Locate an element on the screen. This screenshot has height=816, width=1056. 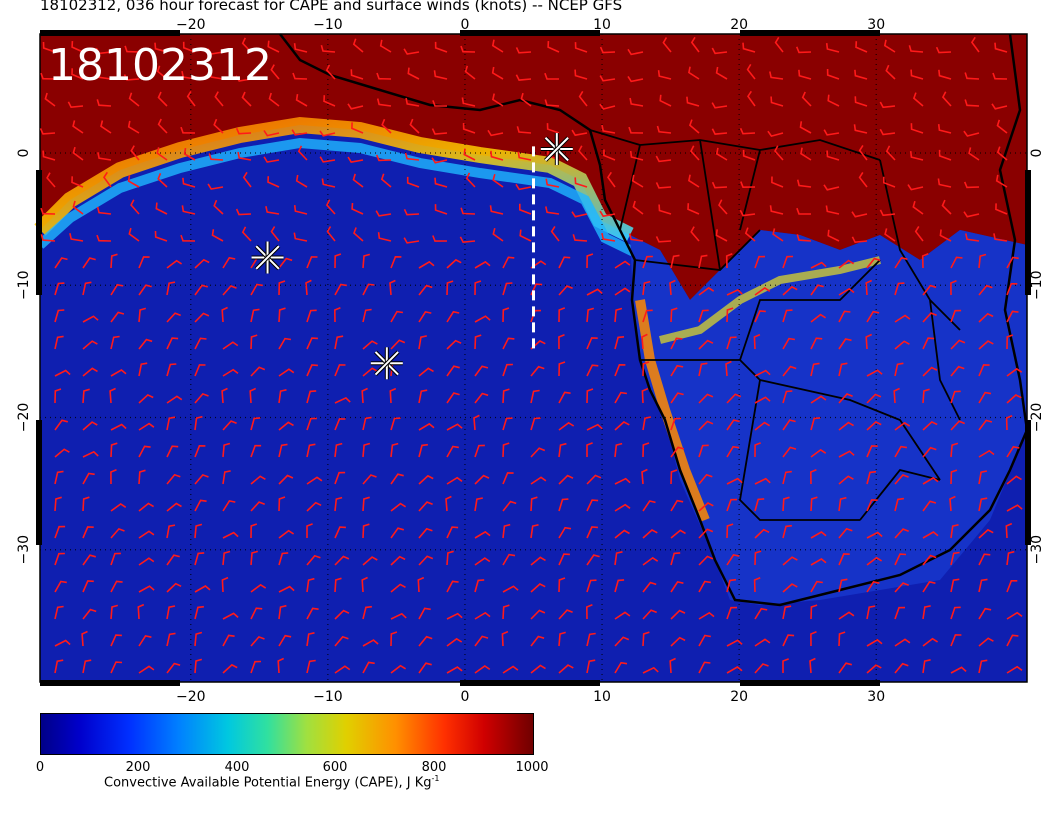
colorbar-label-400: 400 is located at coordinates (237, 767).